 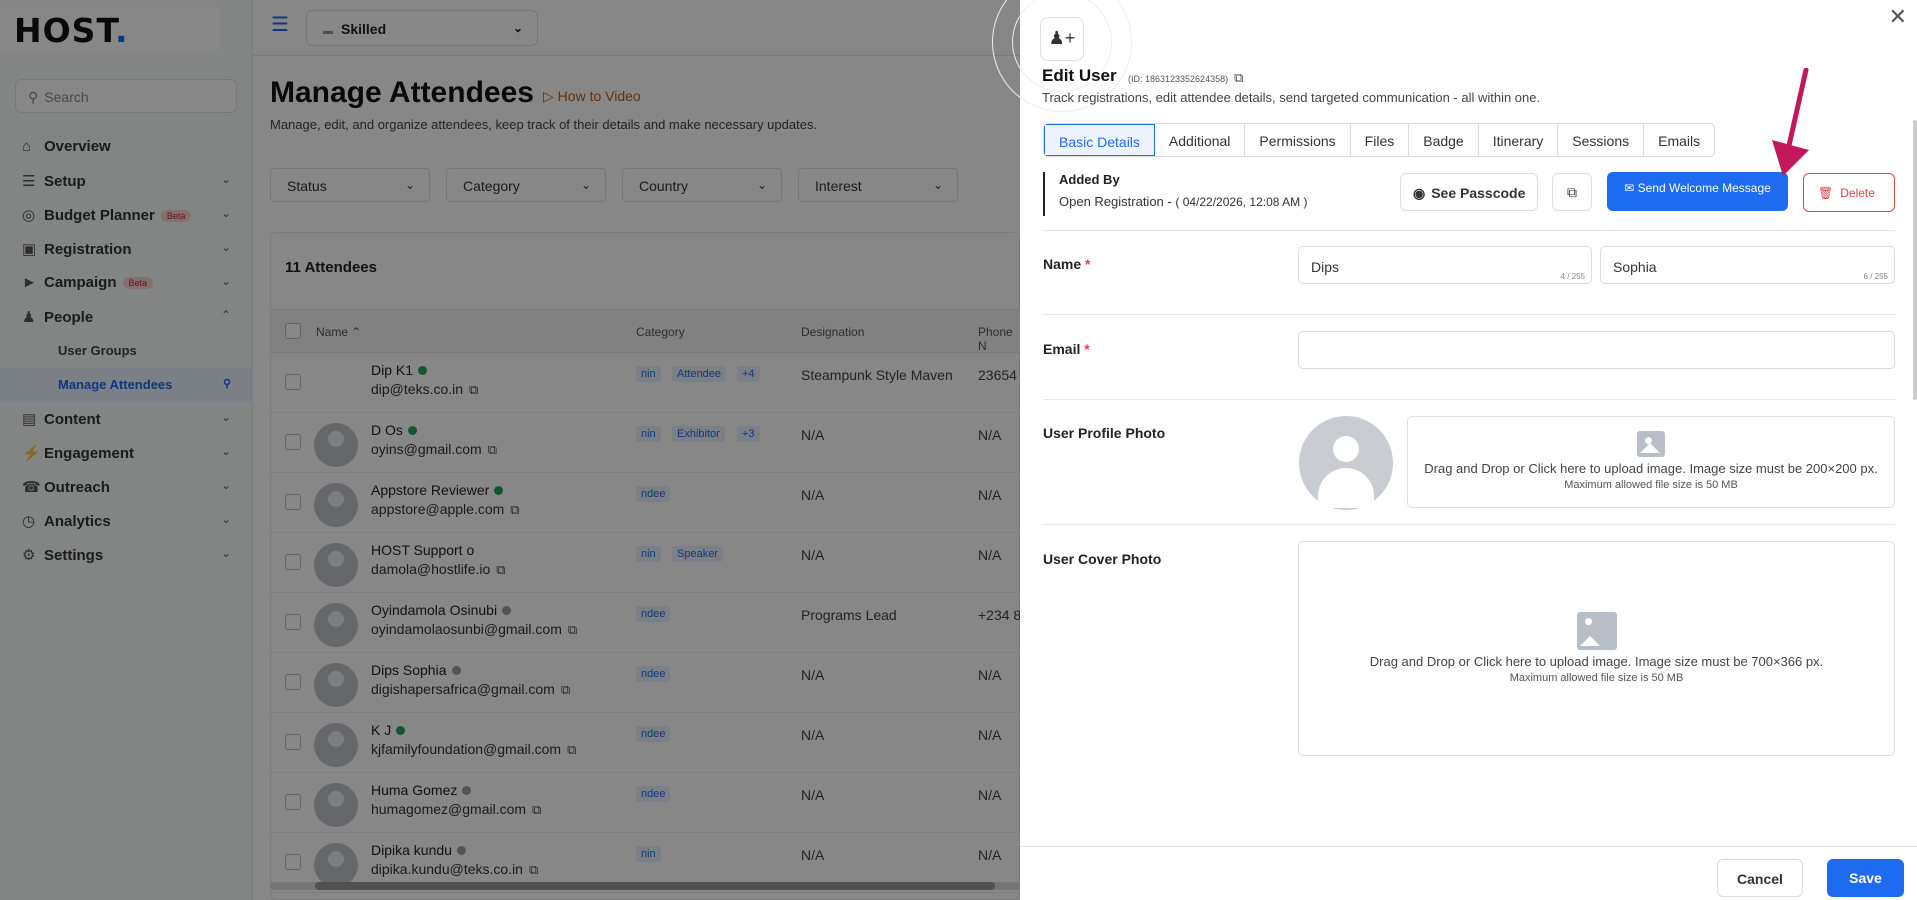 What do you see at coordinates (1747, 265) in the screenshot?
I see `last-name-input: Sophia 6 / 255` at bounding box center [1747, 265].